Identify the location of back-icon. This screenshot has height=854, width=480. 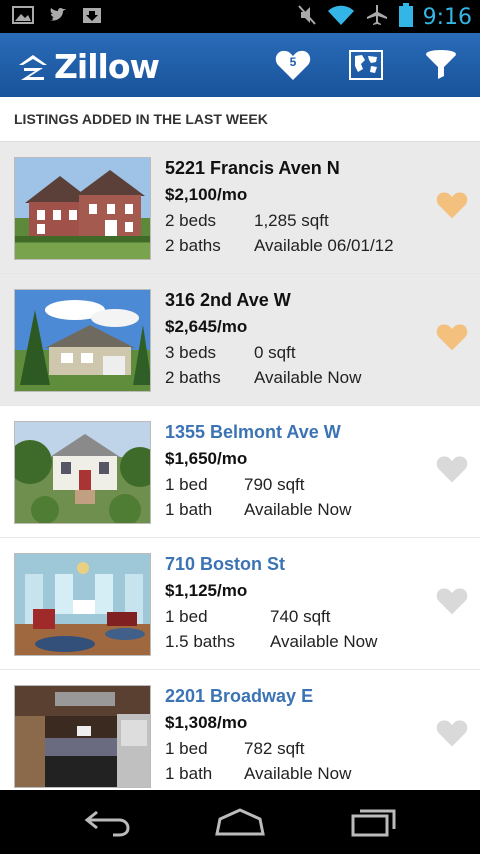
(107, 823).